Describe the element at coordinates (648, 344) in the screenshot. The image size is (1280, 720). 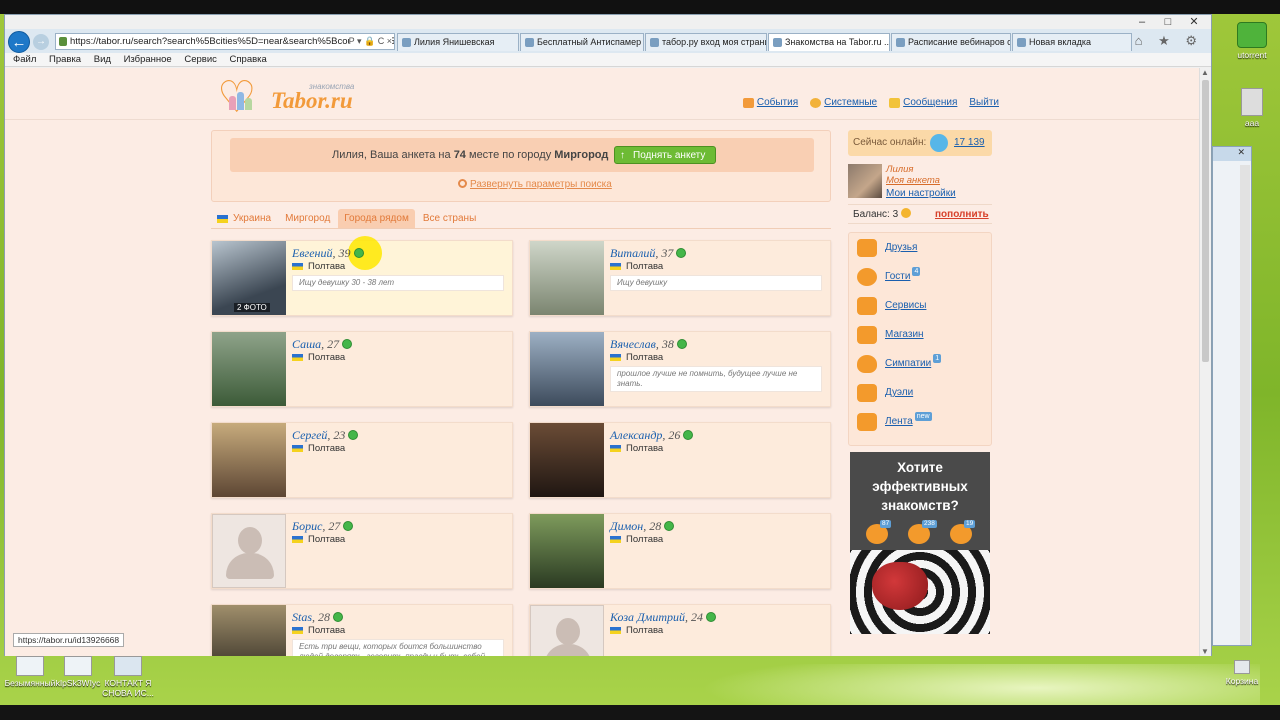
I see `profile-name: Вячеслав, 38` at that location.